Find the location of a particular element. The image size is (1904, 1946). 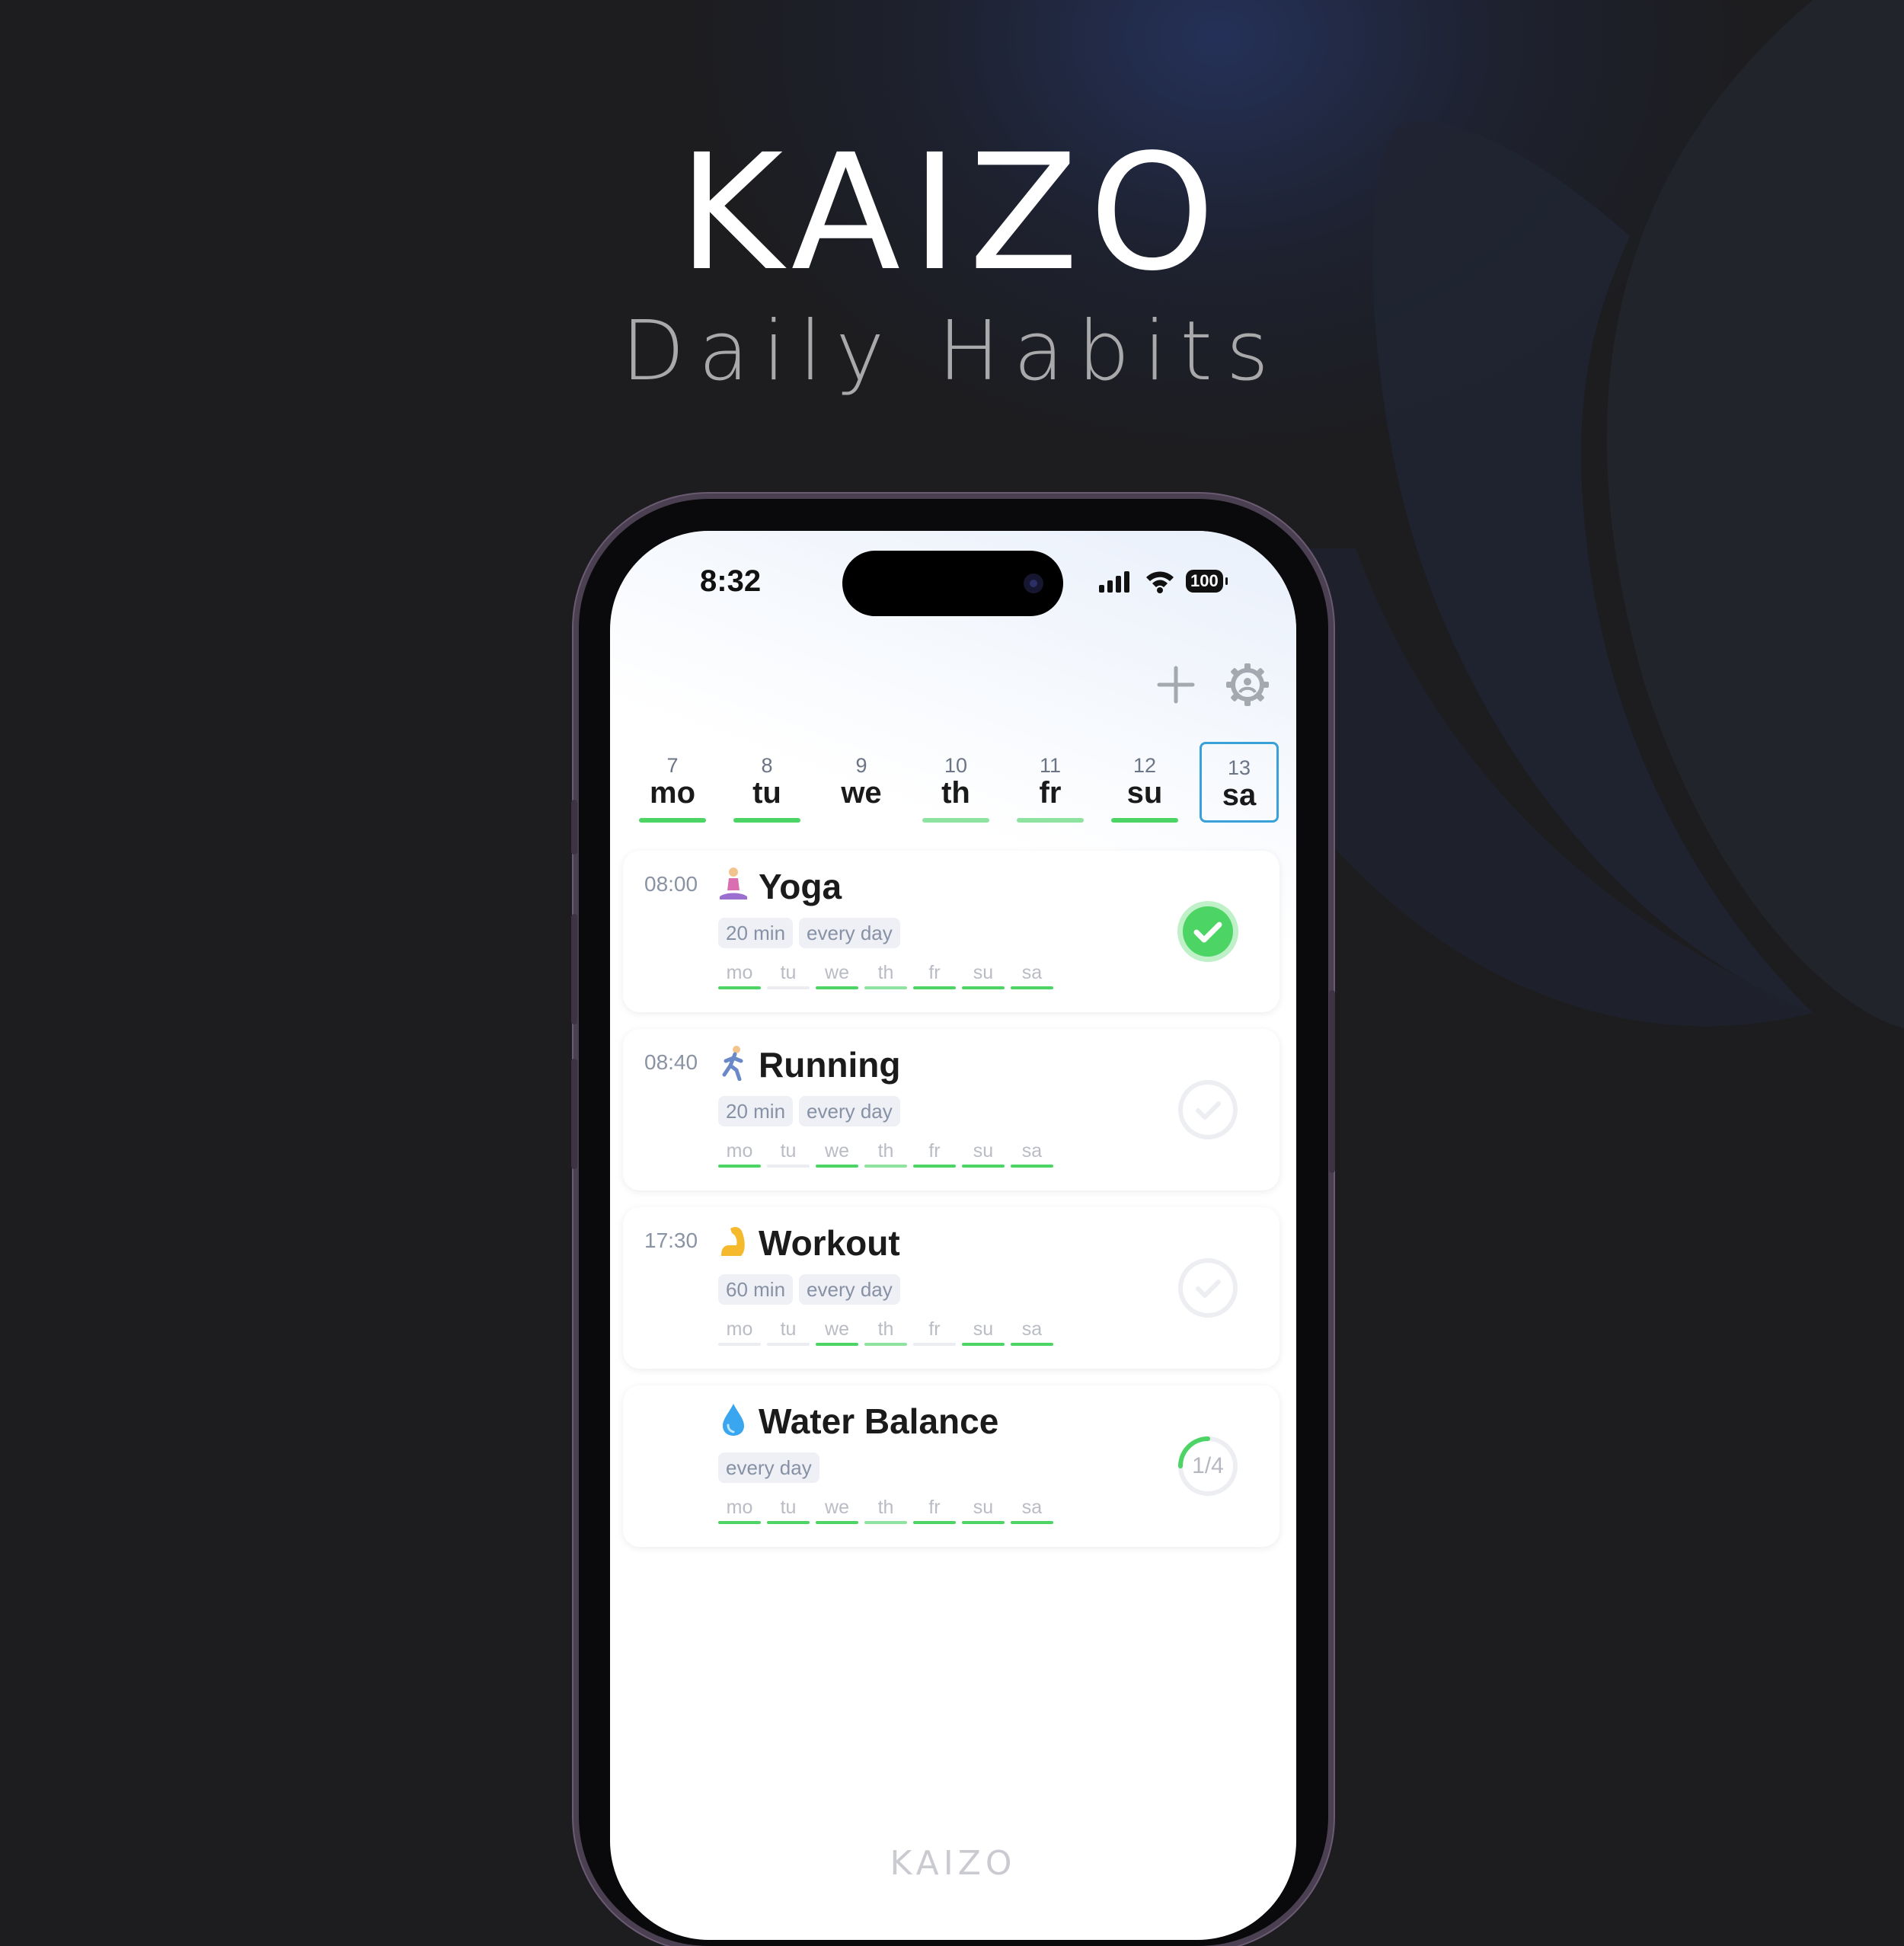

habit-tags: every day is located at coordinates (768, 1467).